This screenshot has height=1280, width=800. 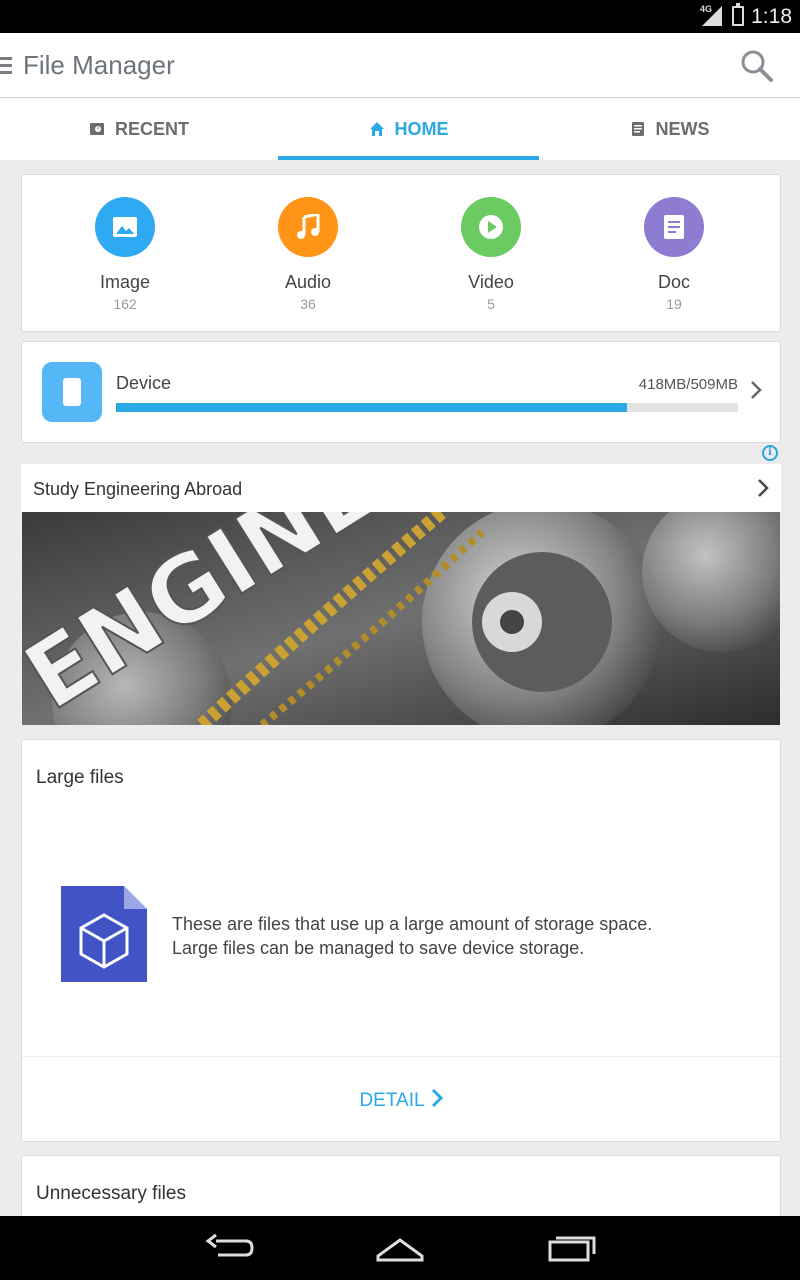 What do you see at coordinates (401, 488) in the screenshot?
I see `ad-header: Study Engineering Abroad` at bounding box center [401, 488].